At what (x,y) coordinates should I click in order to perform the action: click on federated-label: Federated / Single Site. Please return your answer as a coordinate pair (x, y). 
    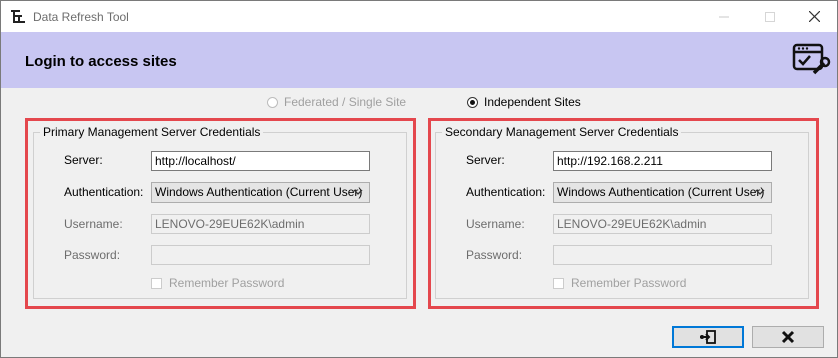
    Looking at the image, I should click on (345, 102).